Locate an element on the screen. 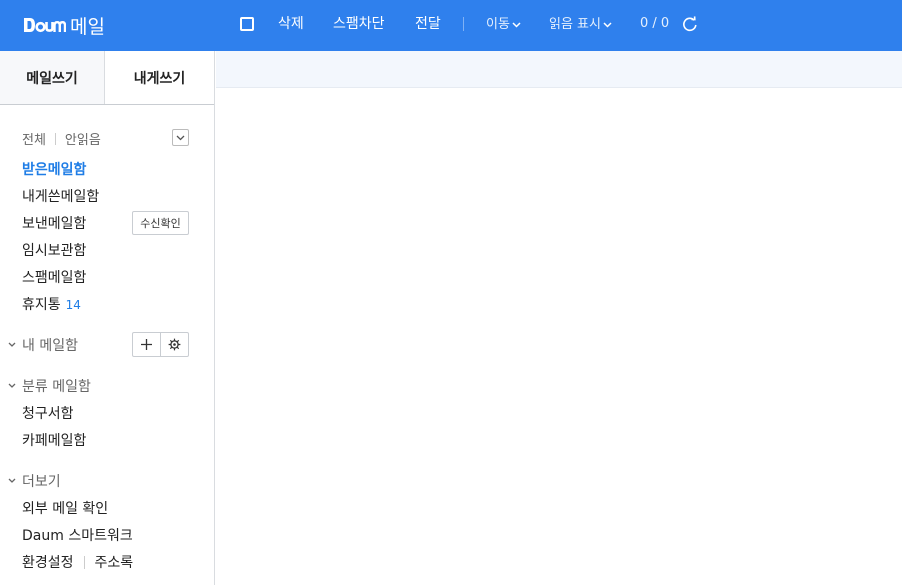 The height and width of the screenshot is (585, 902). folder-spam: 스팸메일함 is located at coordinates (54, 277).